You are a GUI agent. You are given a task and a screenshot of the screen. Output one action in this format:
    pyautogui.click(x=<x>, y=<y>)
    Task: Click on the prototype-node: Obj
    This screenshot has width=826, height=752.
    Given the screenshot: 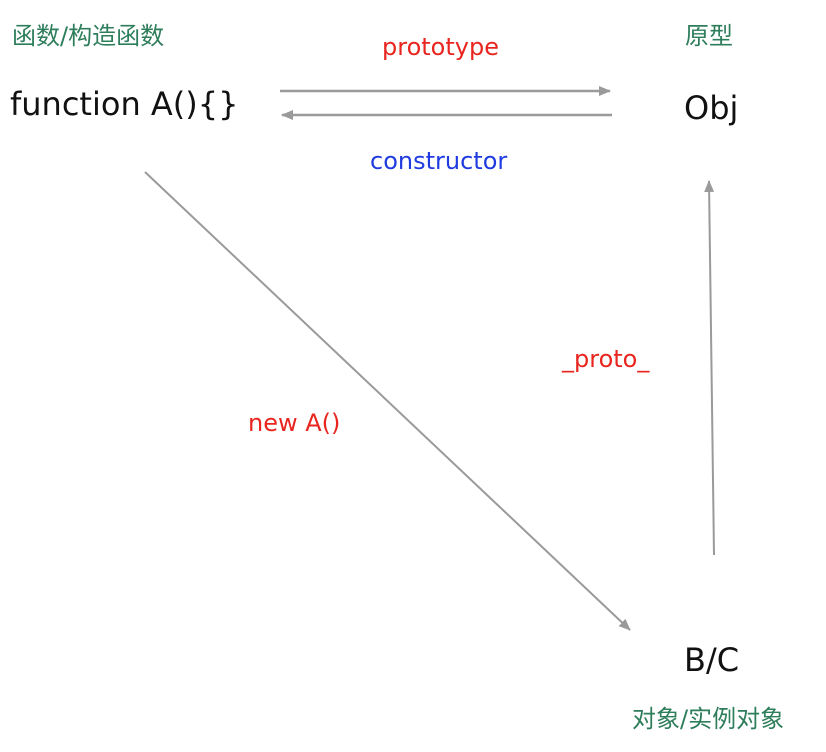 What is the action you would take?
    pyautogui.click(x=711, y=108)
    